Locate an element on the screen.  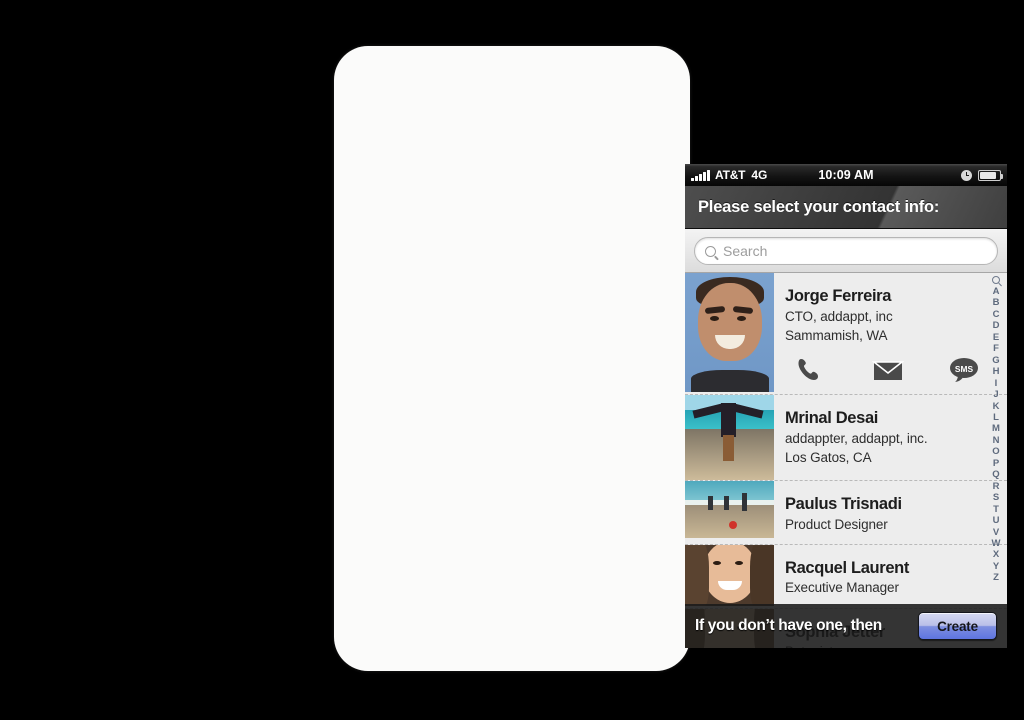
status-bar: AT&T 4G 10:09 AM is located at coordinates (846, 175).